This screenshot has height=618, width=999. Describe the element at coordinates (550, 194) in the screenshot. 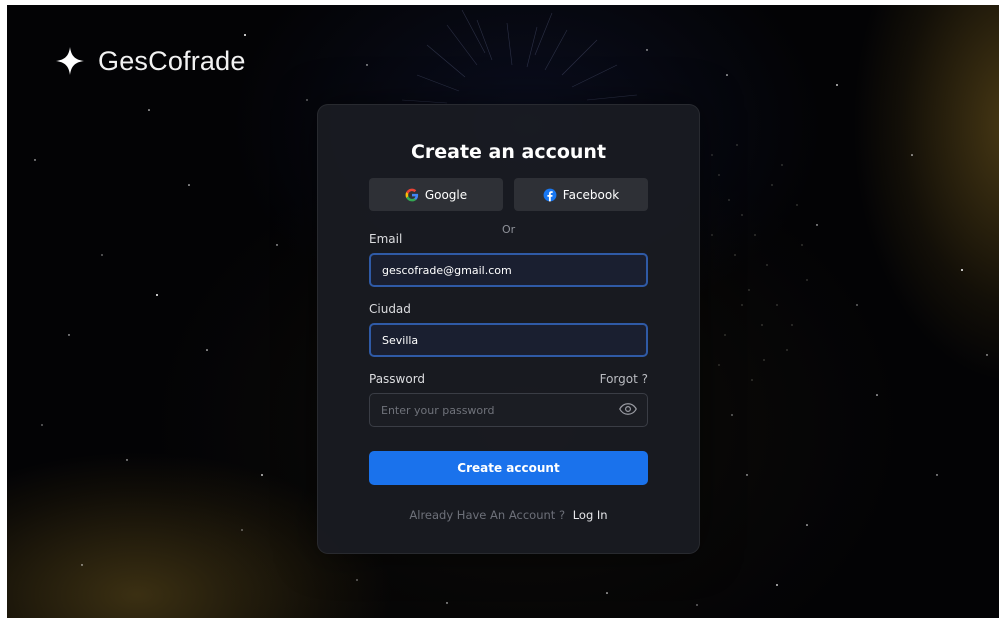

I see `facebook-icon` at that location.